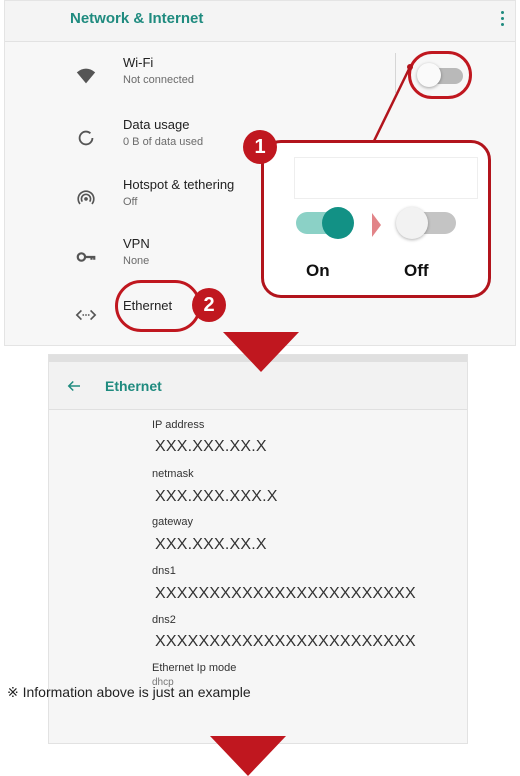 The image size is (520, 776). Describe the element at coordinates (260, 147) in the screenshot. I see `step-1-badge: 1` at that location.